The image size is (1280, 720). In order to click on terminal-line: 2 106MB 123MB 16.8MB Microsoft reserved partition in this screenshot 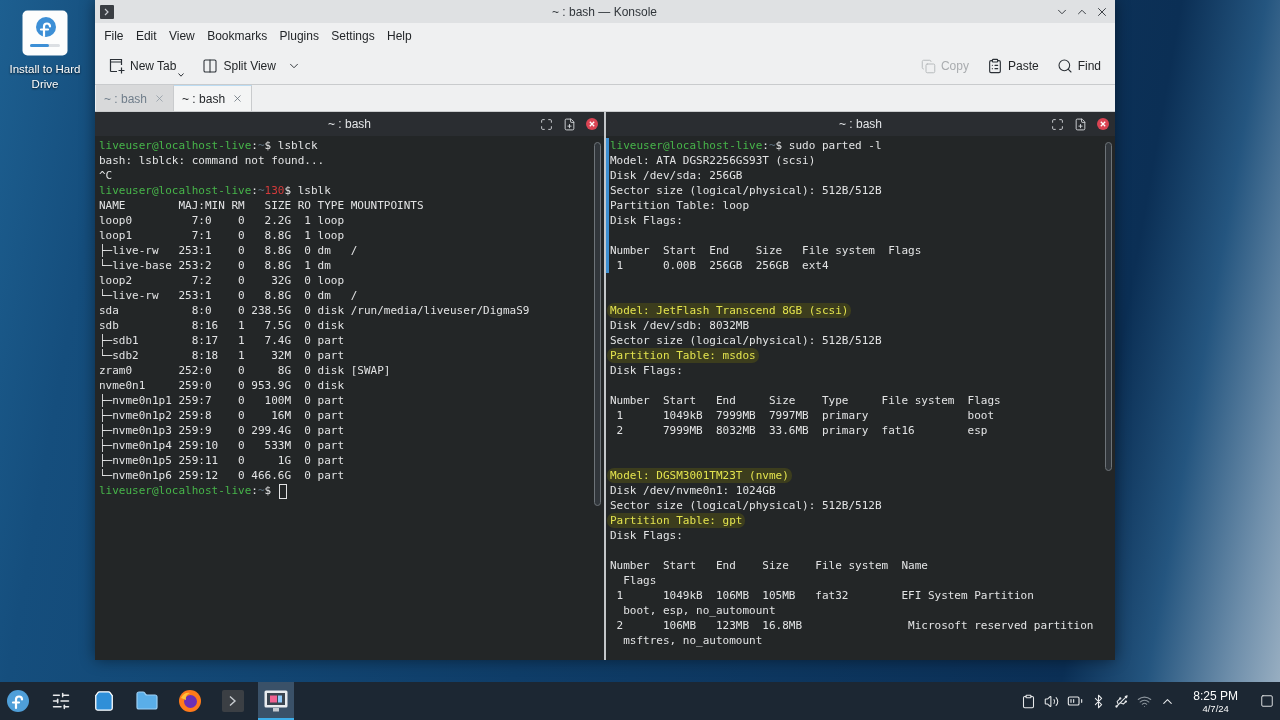, I will do `click(854, 625)`.